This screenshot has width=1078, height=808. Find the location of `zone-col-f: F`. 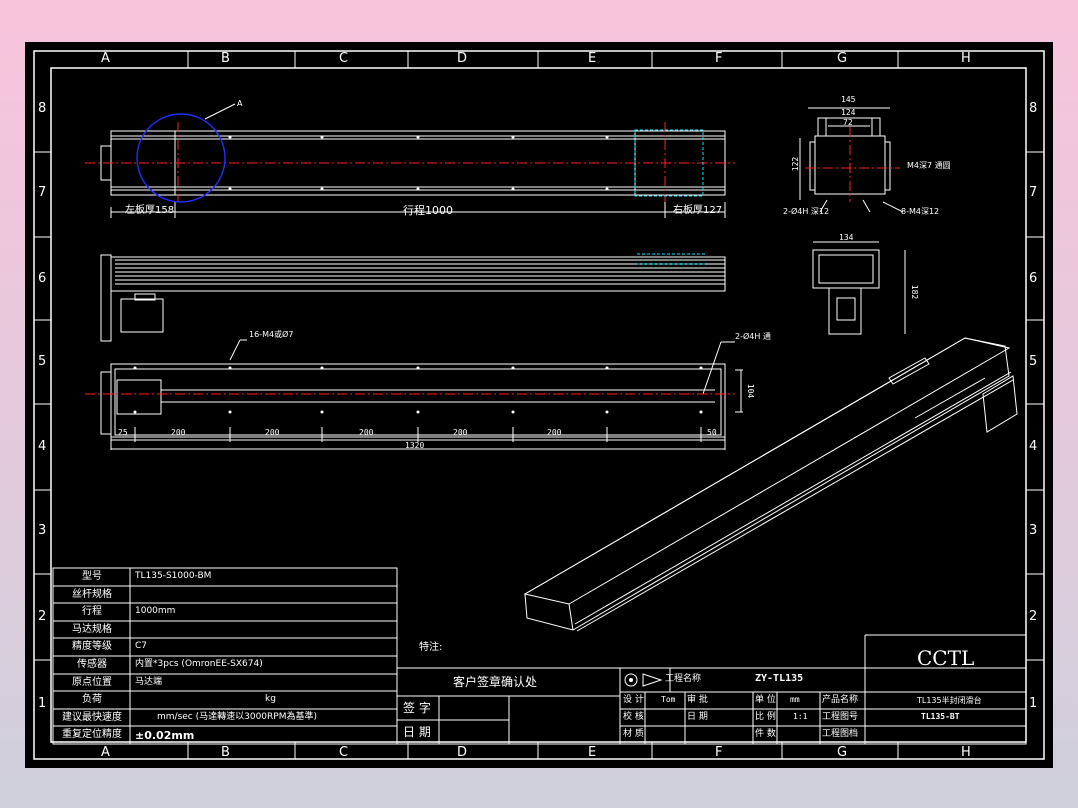

zone-col-f: F is located at coordinates (719, 58).